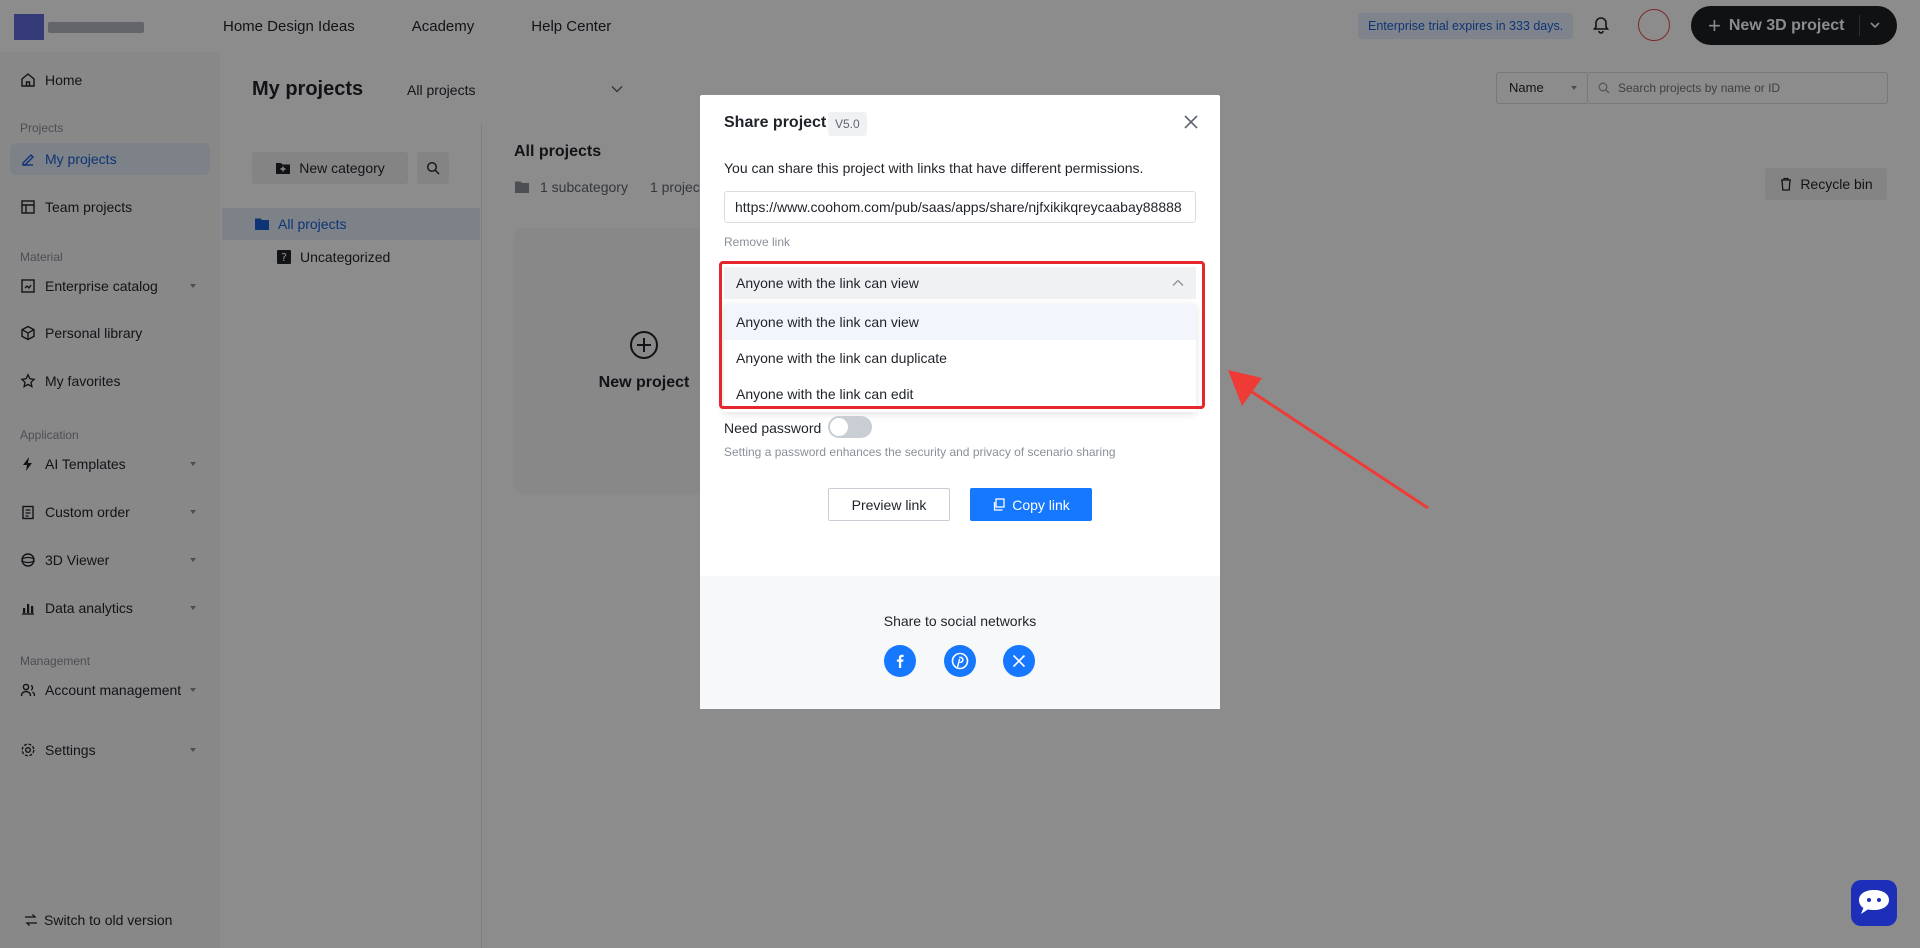  Describe the element at coordinates (900, 661) in the screenshot. I see `facebook-icon` at that location.